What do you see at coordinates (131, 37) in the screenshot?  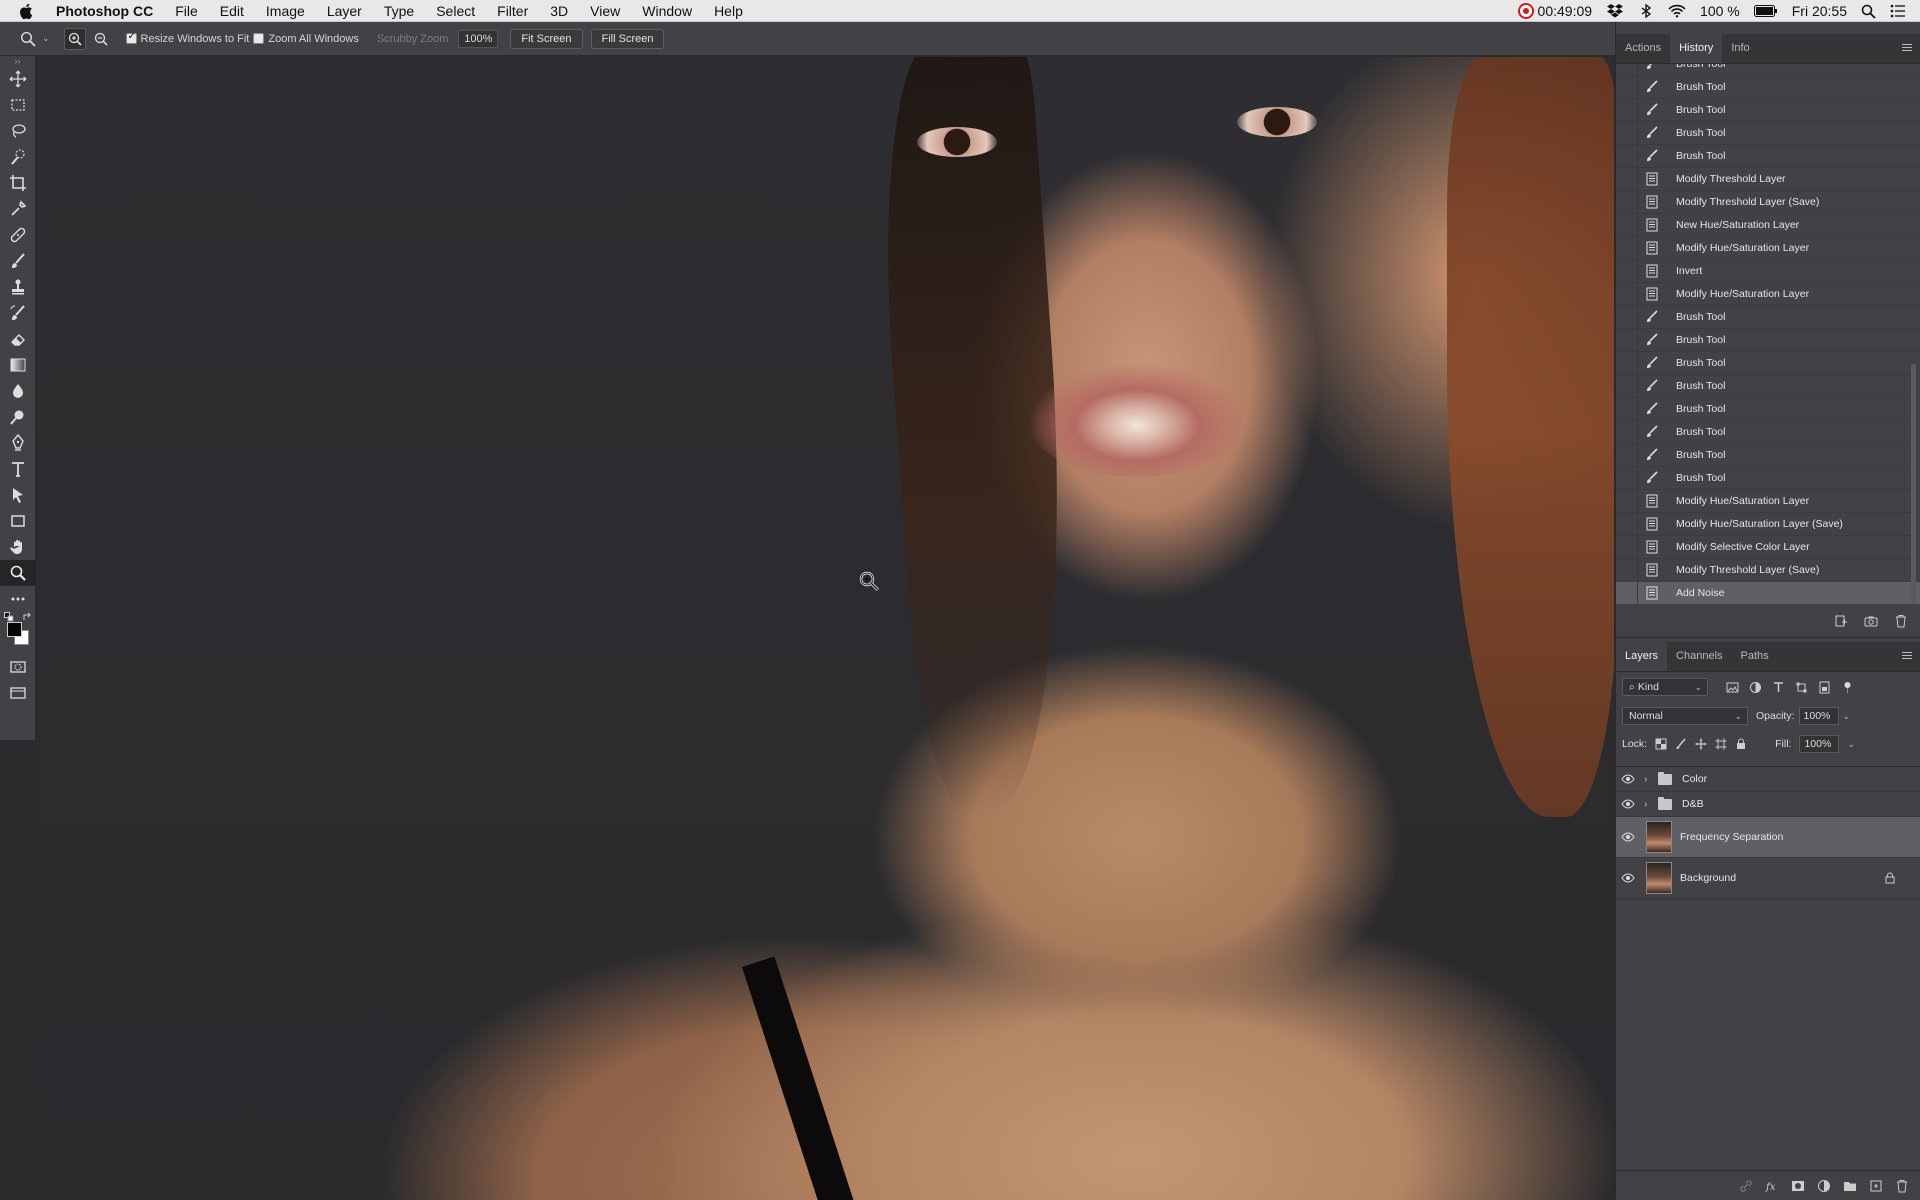 I see `resize-windows-checkbox-box` at bounding box center [131, 37].